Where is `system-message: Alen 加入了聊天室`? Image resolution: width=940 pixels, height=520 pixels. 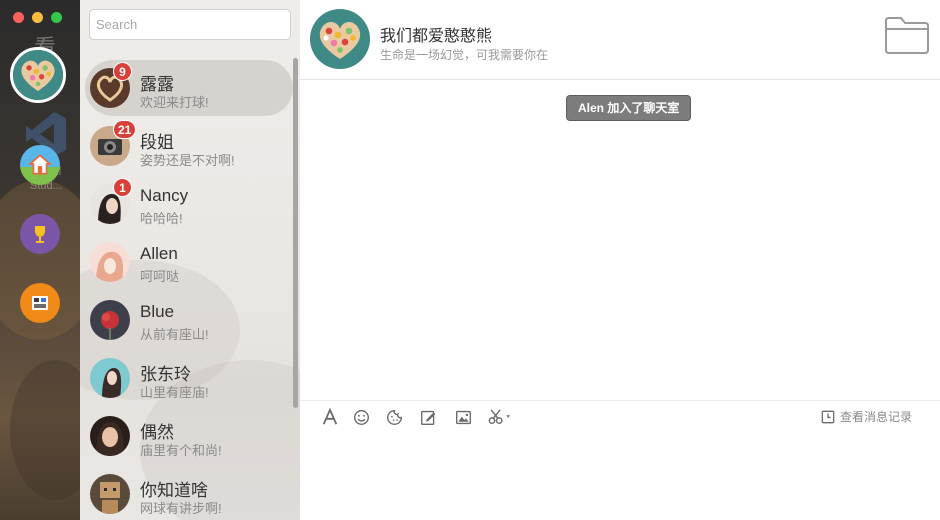
system-message: Alen 加入了聊天室 is located at coordinates (629, 108).